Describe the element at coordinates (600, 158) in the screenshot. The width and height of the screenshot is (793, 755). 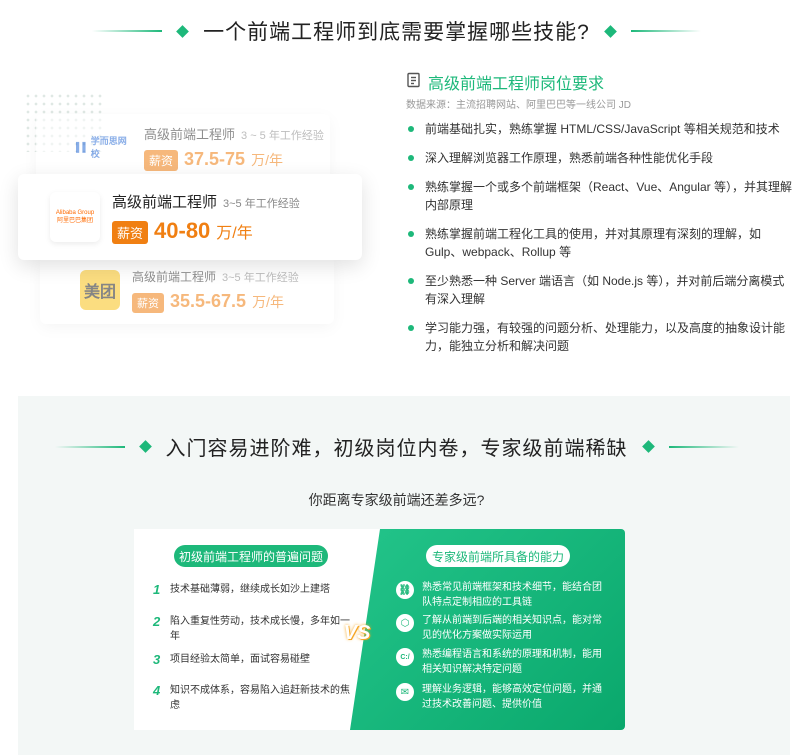
I see `list-item: 深入理解浏览器工作原理，熟悉前端各种性能优化手段` at that location.